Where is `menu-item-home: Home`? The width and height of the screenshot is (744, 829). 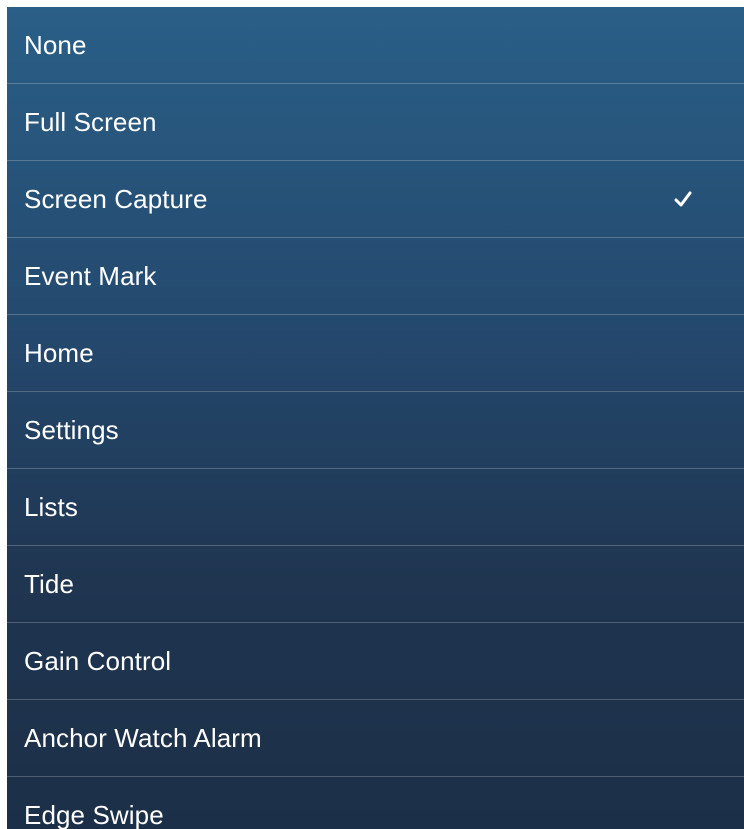
menu-item-home: Home is located at coordinates (375, 353).